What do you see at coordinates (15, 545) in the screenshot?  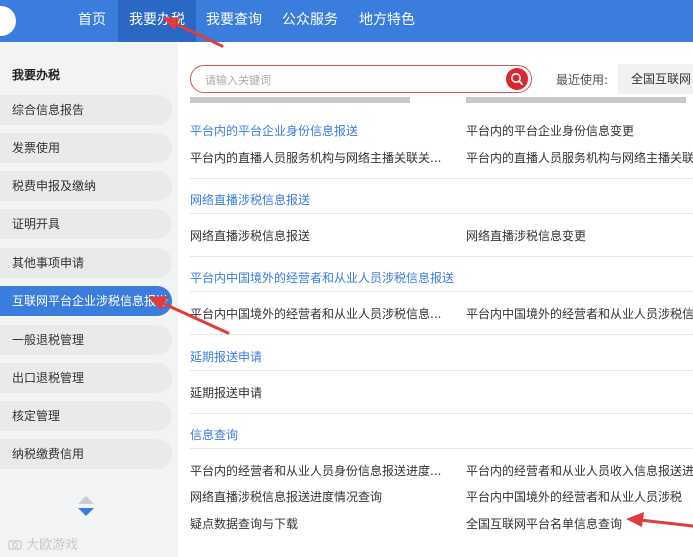 I see `camera-icon` at bounding box center [15, 545].